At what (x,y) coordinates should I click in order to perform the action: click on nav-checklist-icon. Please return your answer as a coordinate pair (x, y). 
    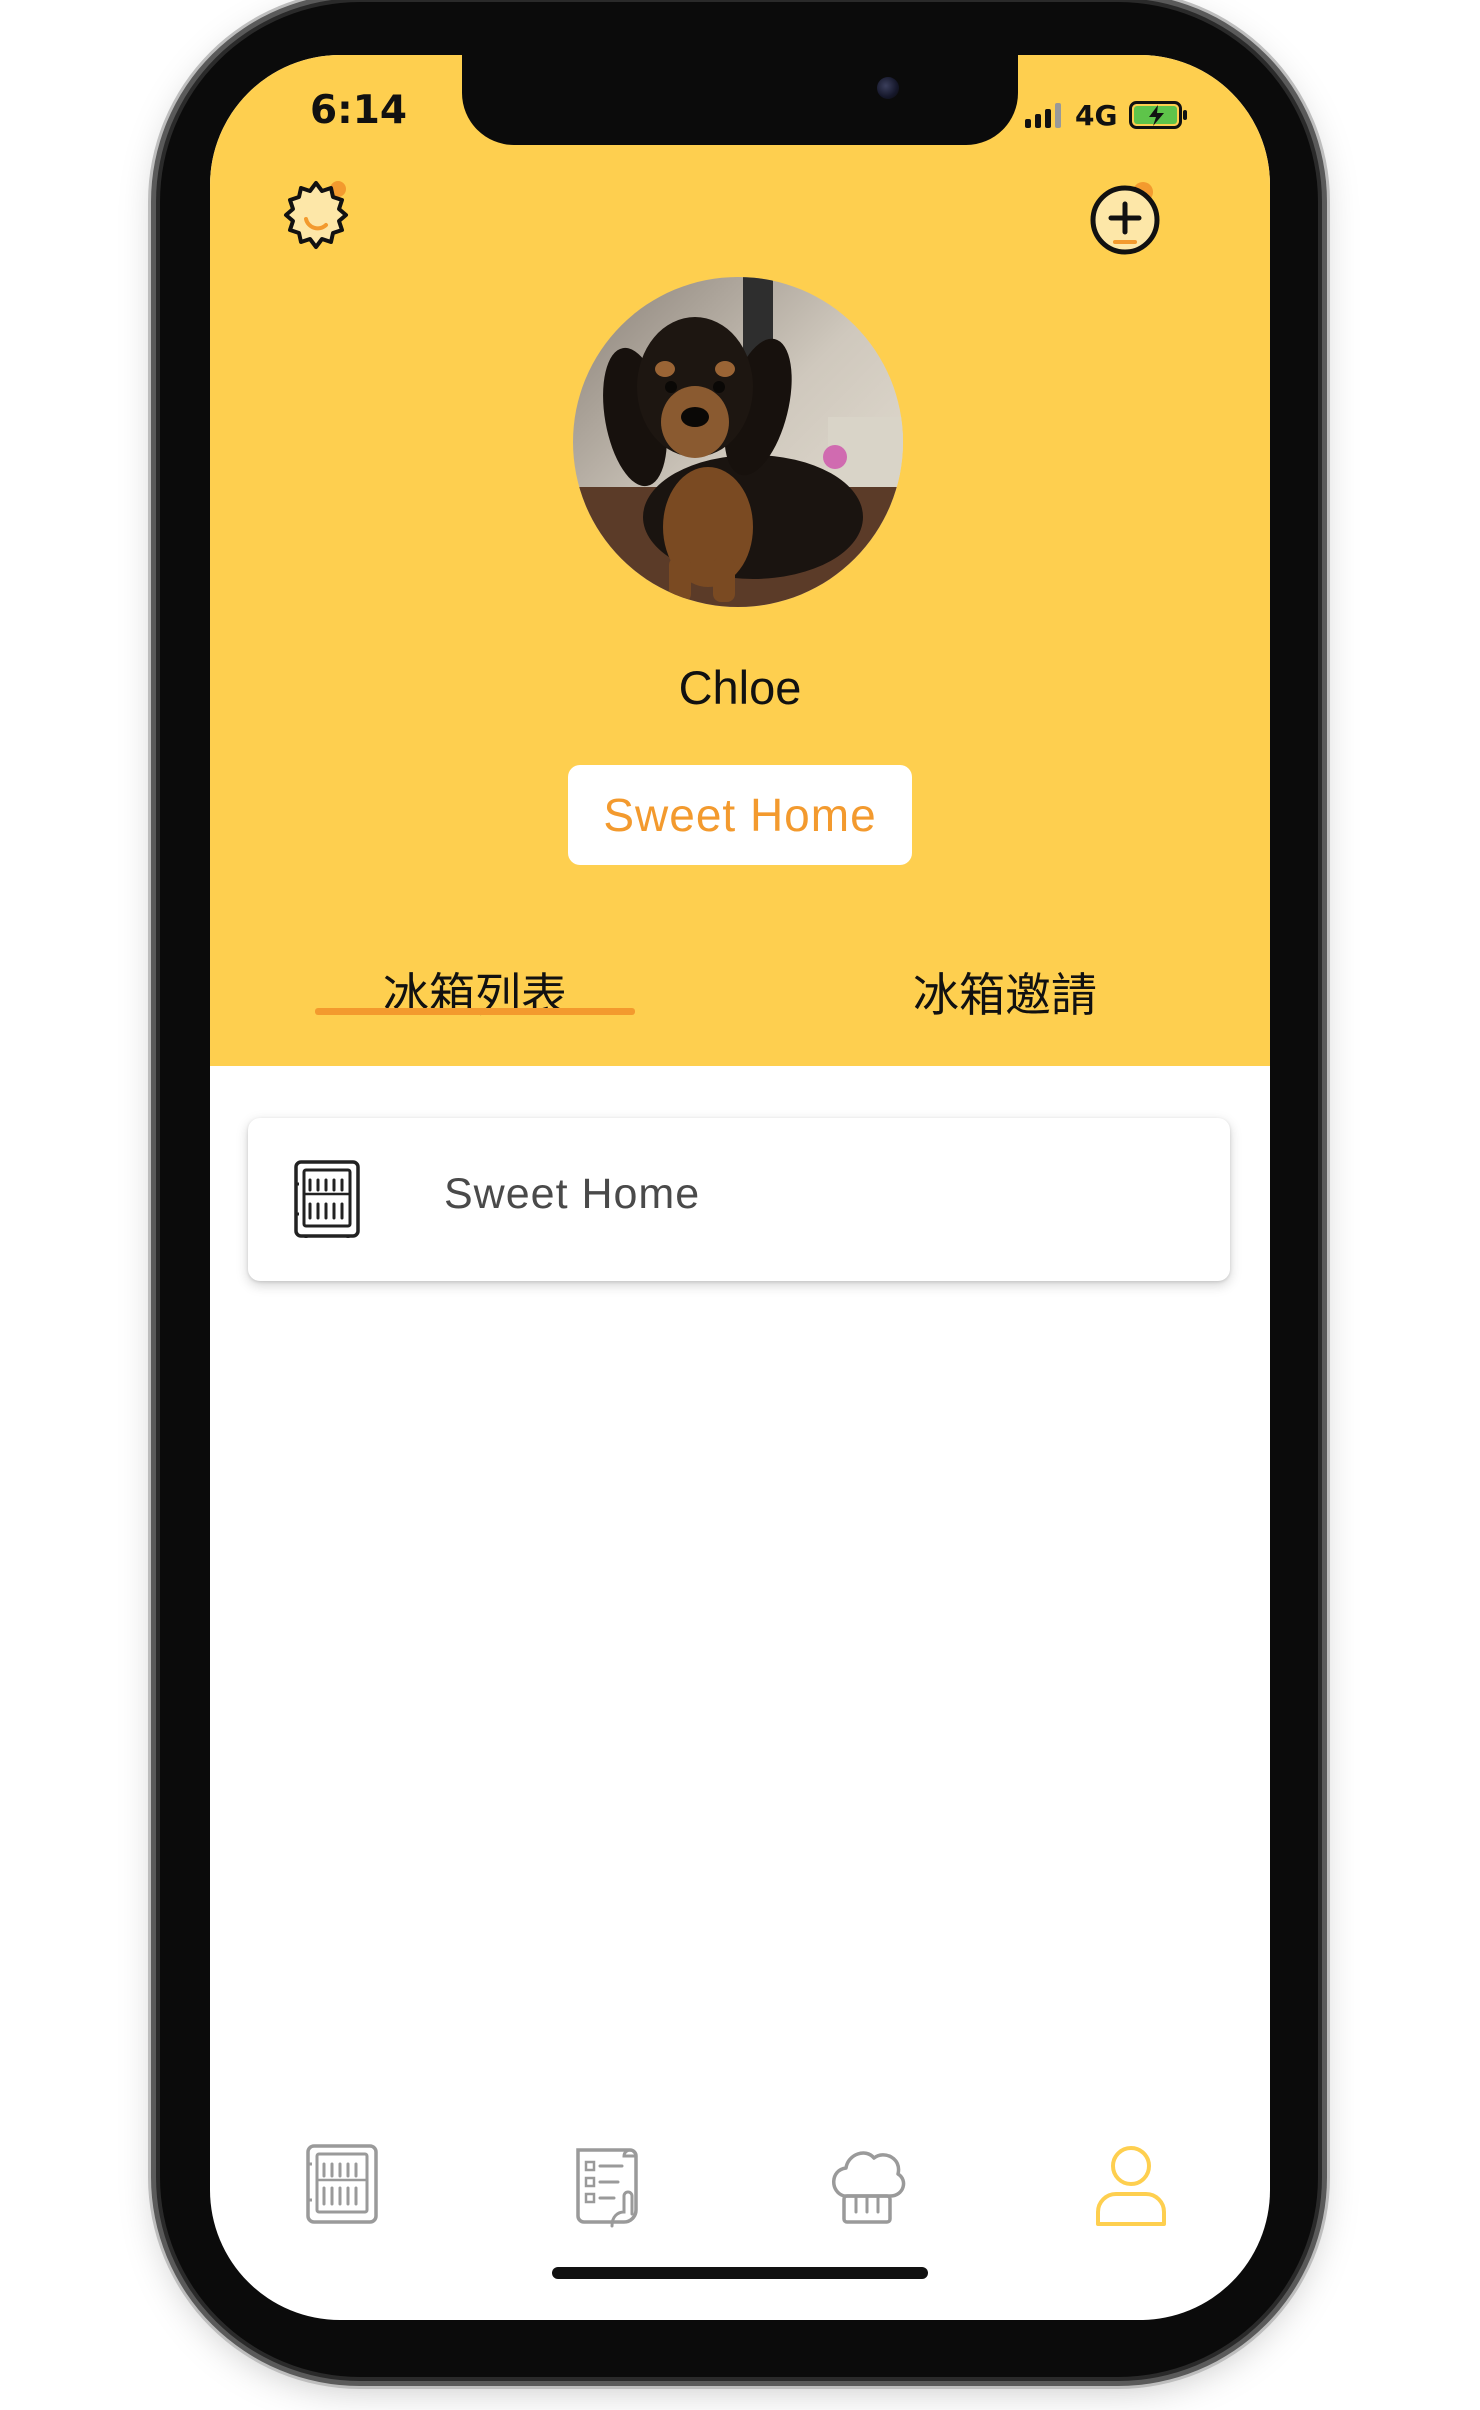
    Looking at the image, I should click on (605, 2185).